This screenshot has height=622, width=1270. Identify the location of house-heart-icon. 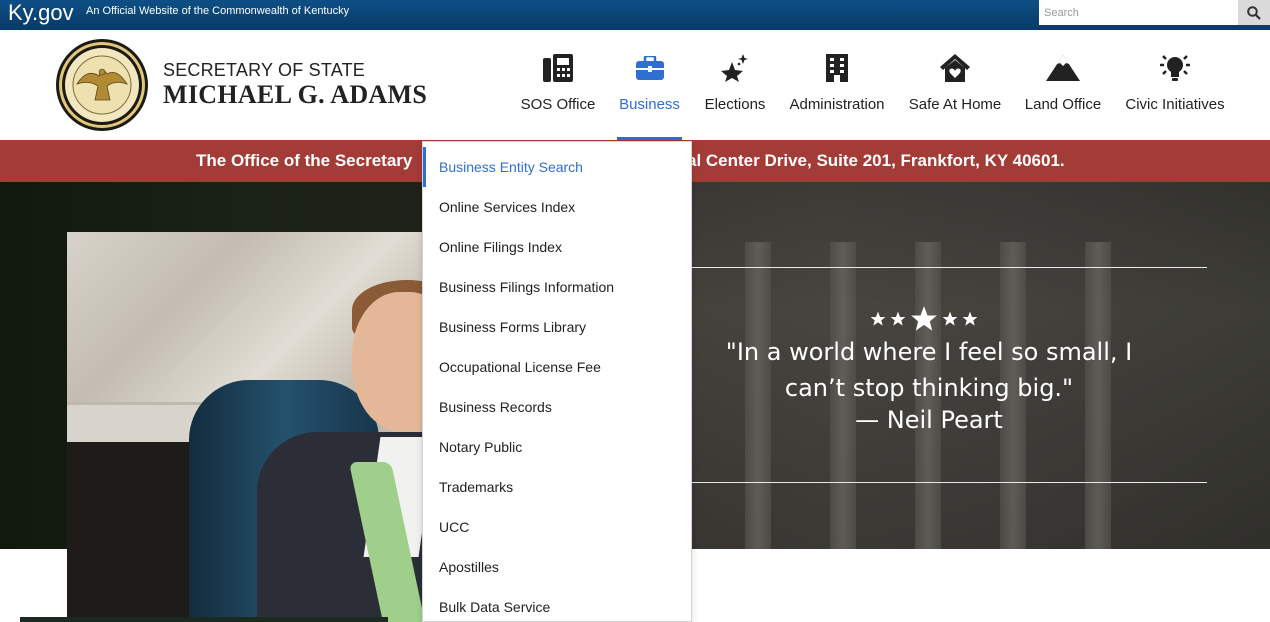
(955, 68).